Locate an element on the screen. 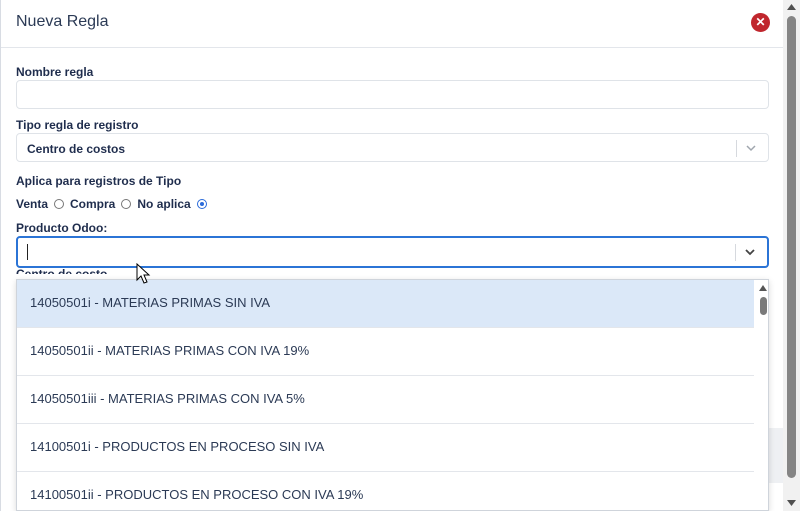 The width and height of the screenshot is (800, 511). modal-title: Nueva Regla is located at coordinates (62, 21).